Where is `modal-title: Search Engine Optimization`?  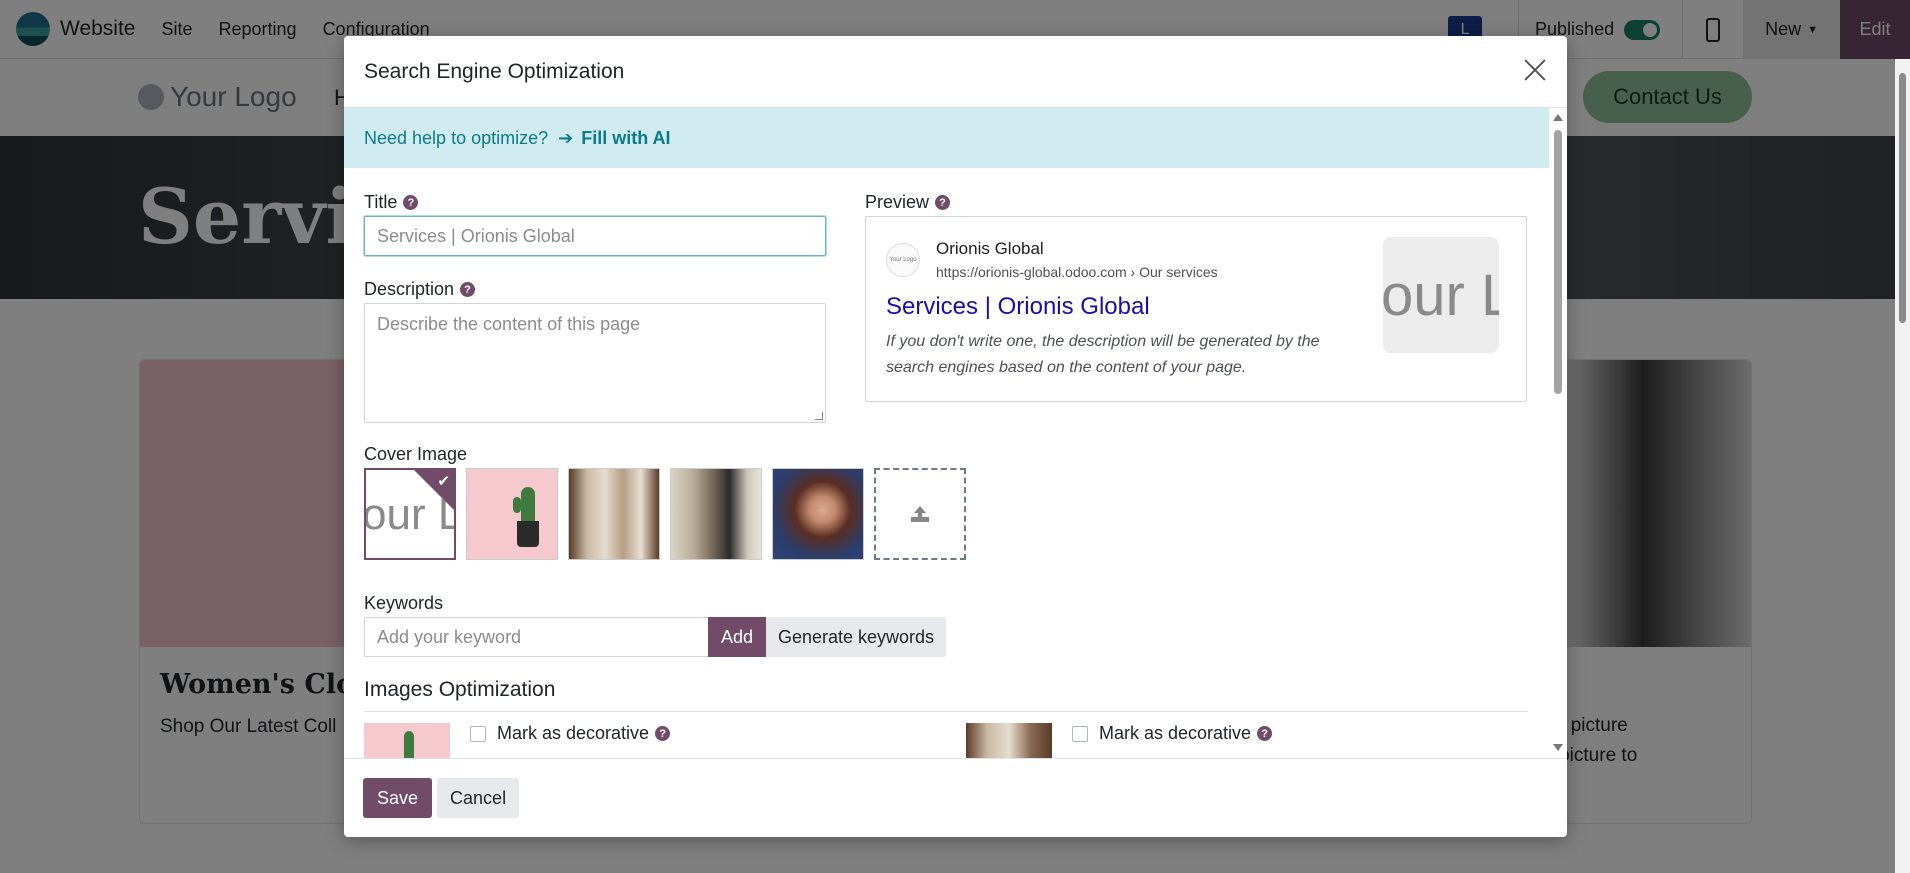
modal-title: Search Engine Optimization is located at coordinates (494, 71).